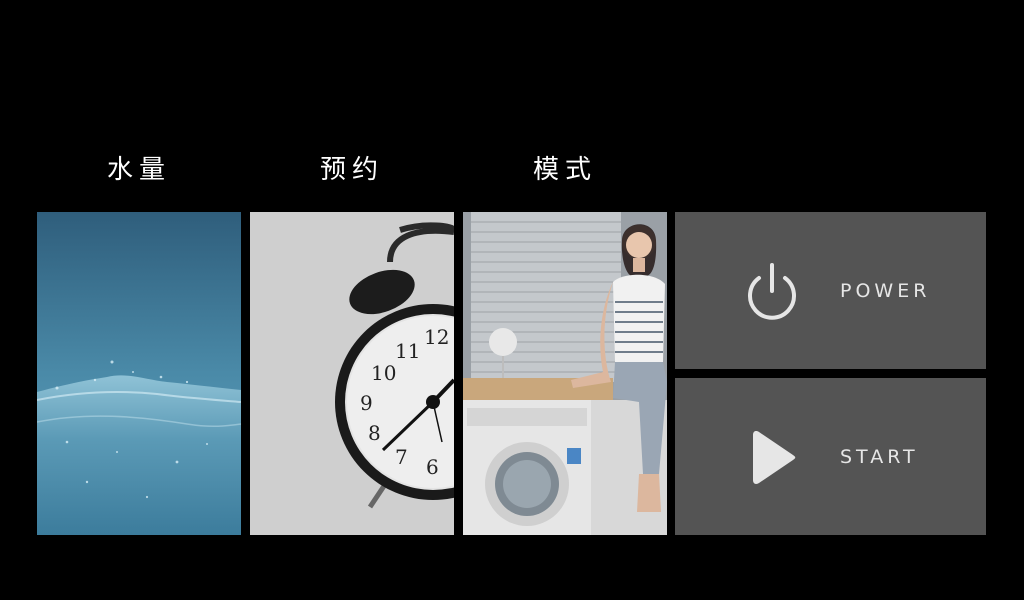 The width and height of the screenshot is (1024, 600). I want to click on water-level-label: 水量, so click(138, 170).